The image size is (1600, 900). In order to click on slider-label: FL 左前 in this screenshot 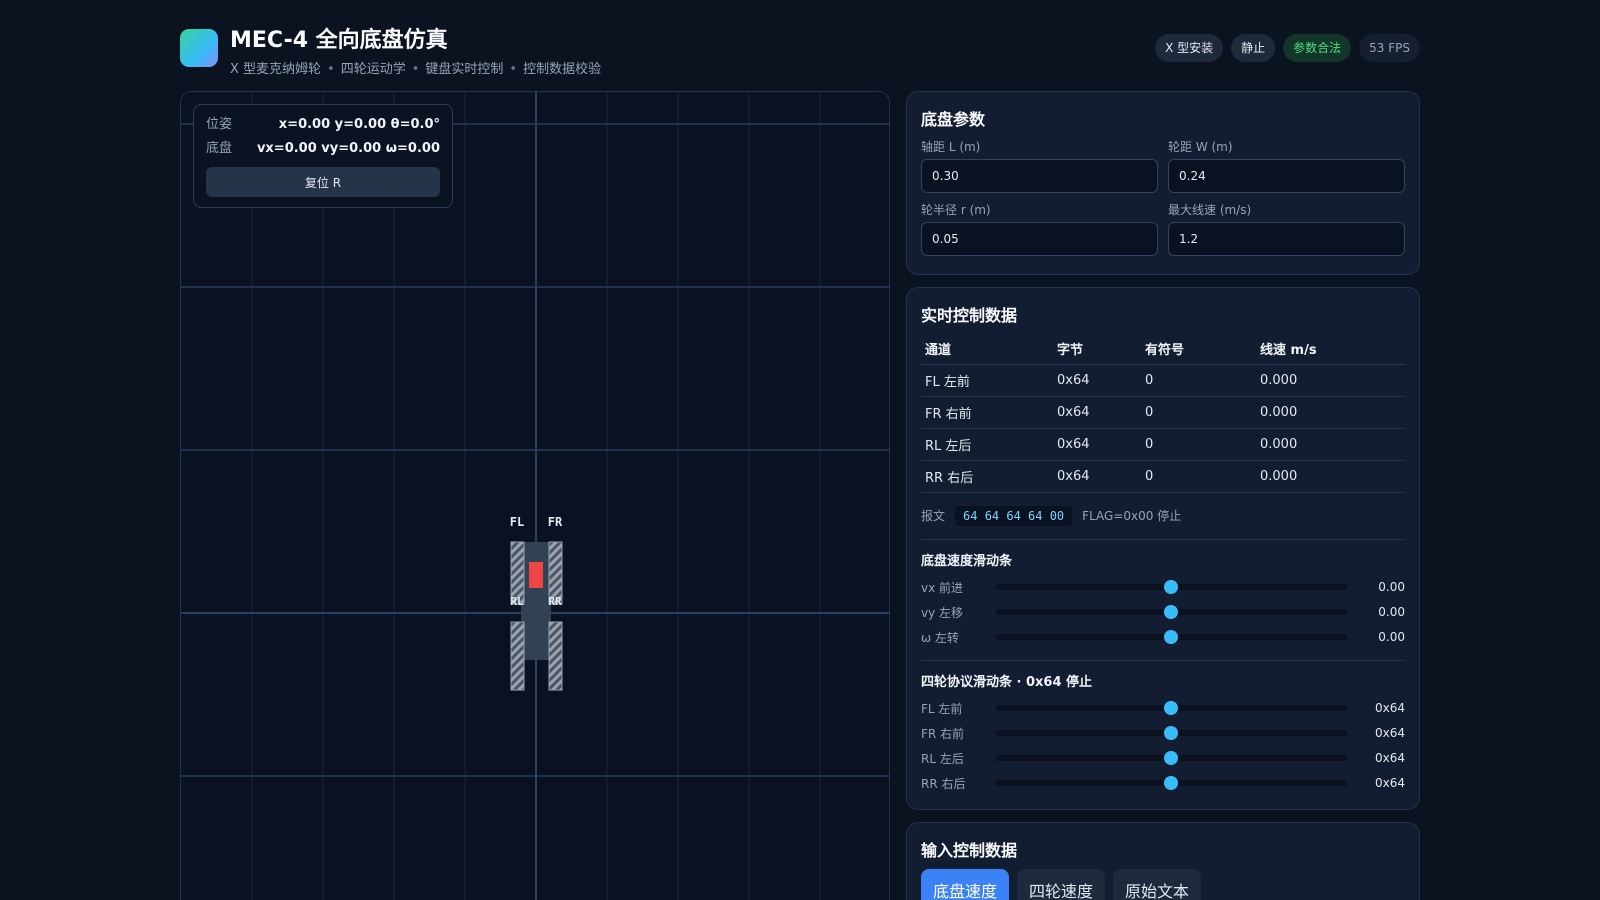, I will do `click(942, 708)`.